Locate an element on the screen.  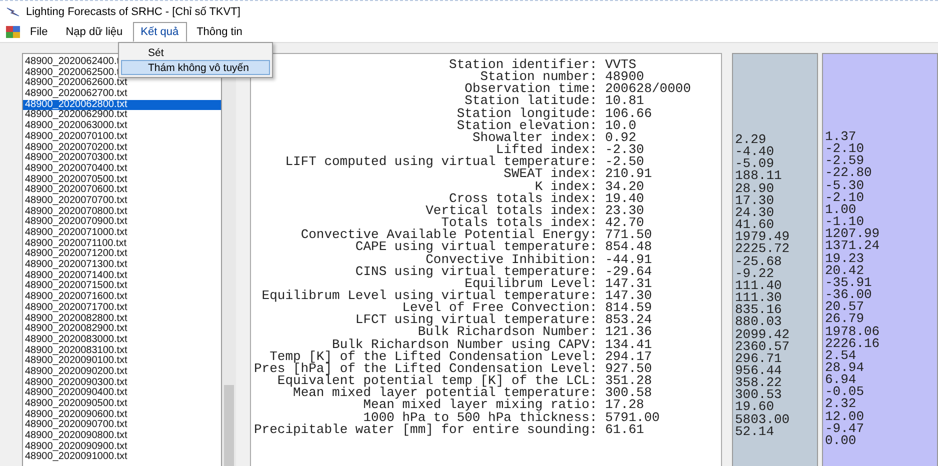
result-value: 48900 is located at coordinates (624, 77).